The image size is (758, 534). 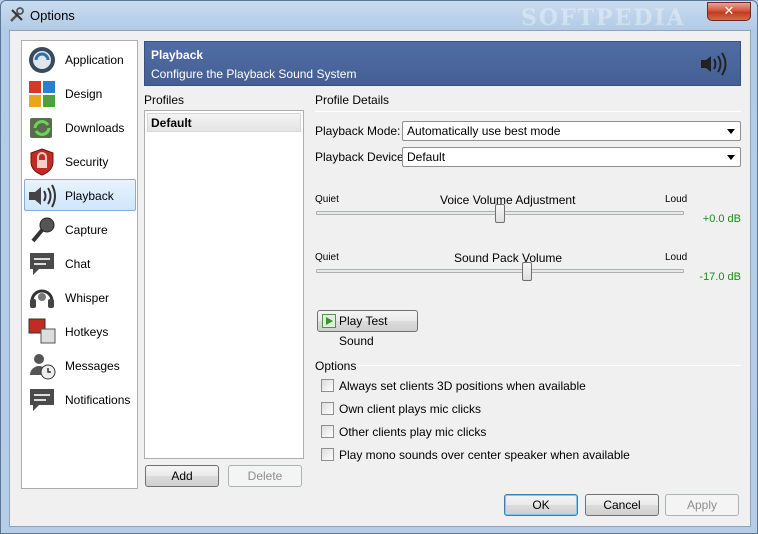 I want to click on sidebar-item-downloads: Downloads, so click(x=80, y=127).